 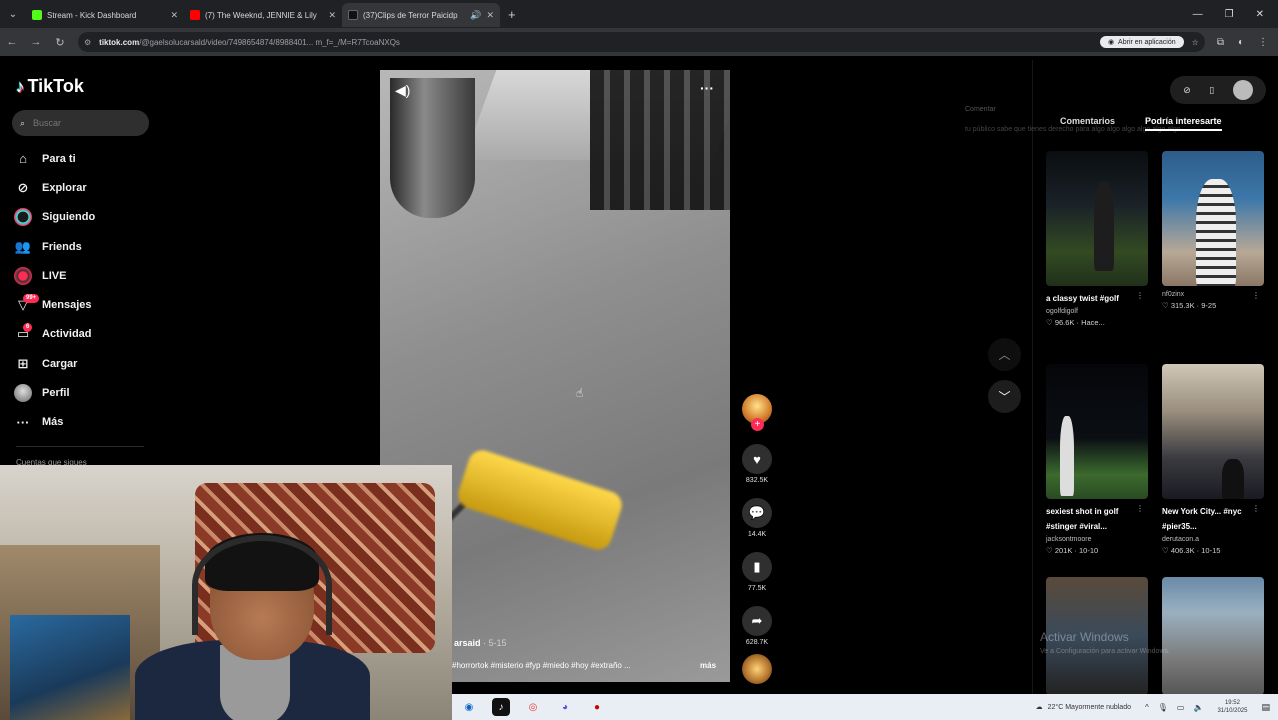 I want to click on sidebar-item-perfil: Perfil, so click(x=84, y=392).